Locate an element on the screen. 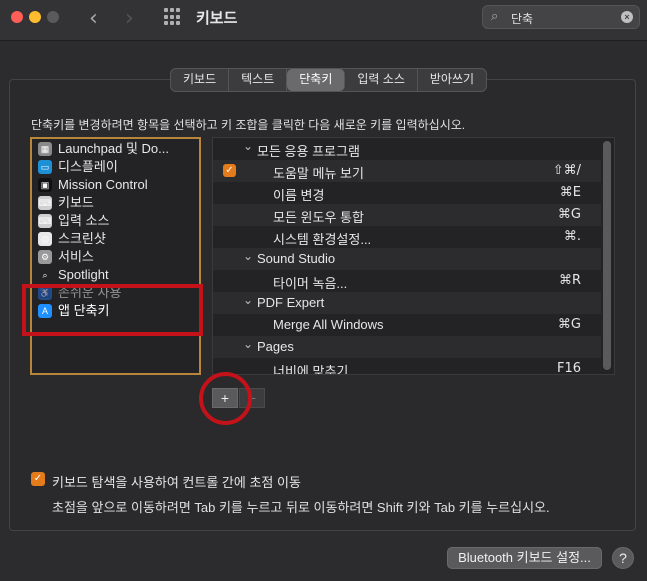 The image size is (647, 581). category-label: 서비스 is located at coordinates (76, 256).